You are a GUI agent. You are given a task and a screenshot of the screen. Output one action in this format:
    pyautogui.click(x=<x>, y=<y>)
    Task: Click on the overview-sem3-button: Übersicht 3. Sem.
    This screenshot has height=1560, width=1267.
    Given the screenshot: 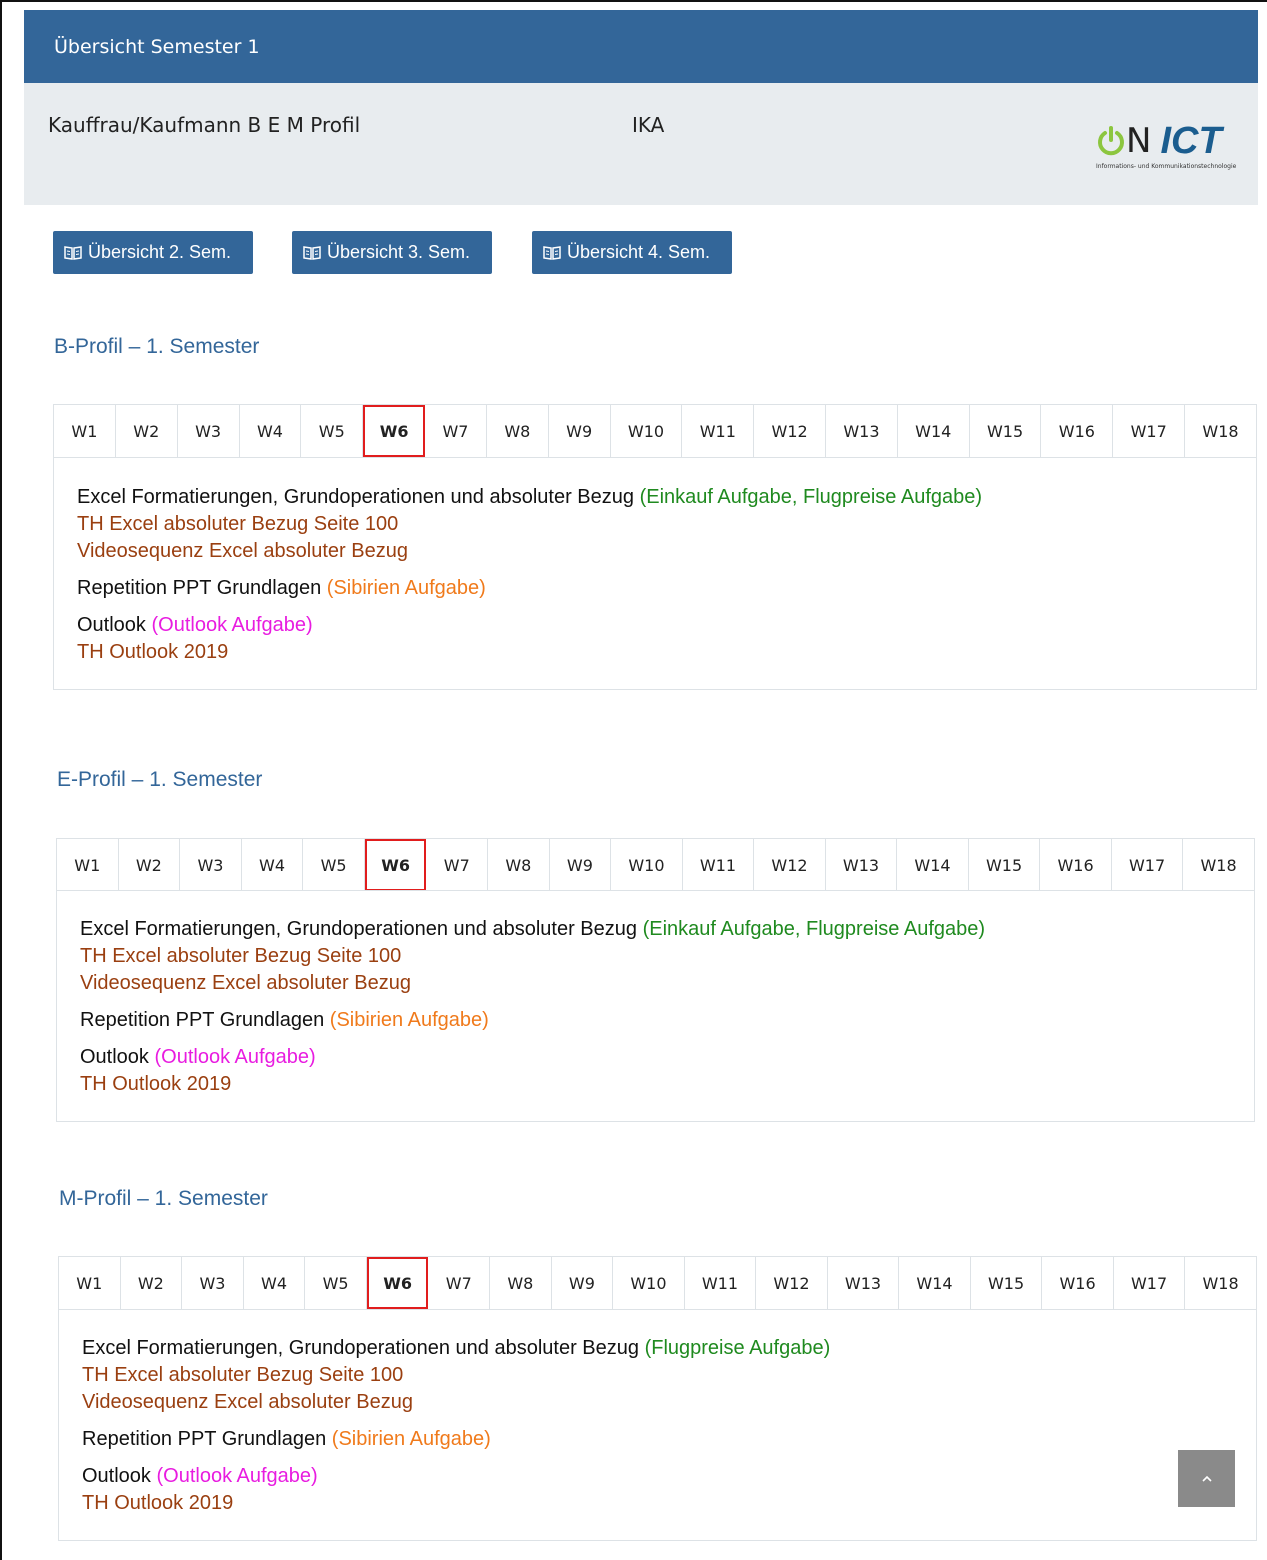 What is the action you would take?
    pyautogui.click(x=392, y=252)
    